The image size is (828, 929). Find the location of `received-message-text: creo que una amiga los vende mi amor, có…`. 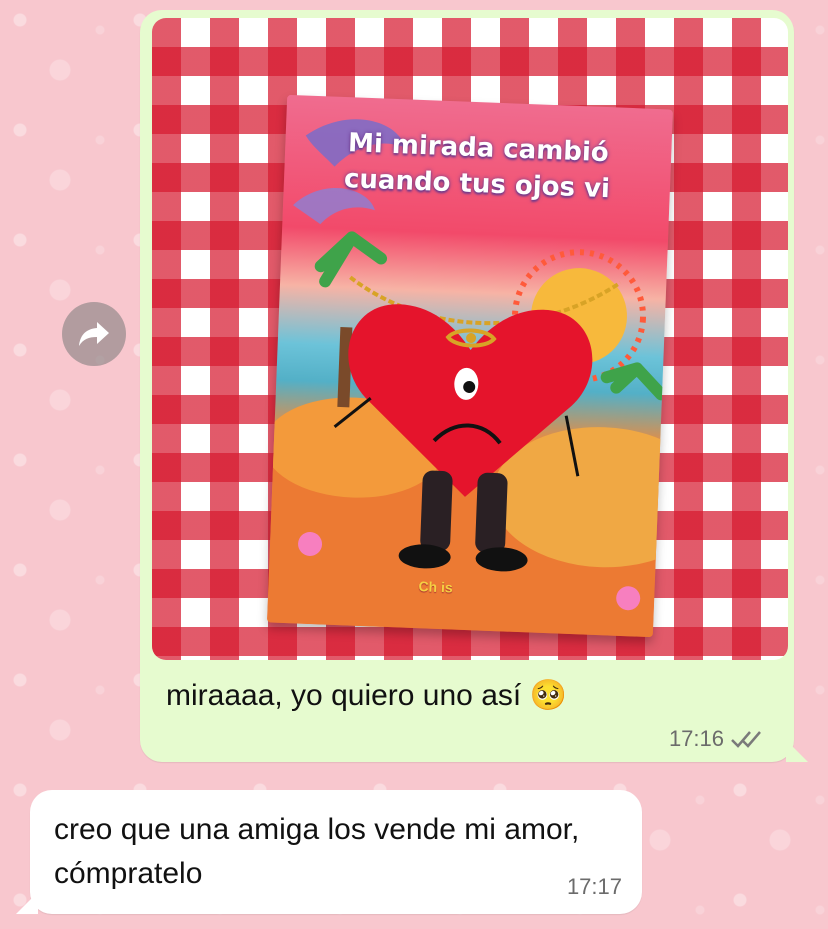

received-message-text: creo que una amiga los vende mi amor, có… is located at coordinates (317, 851).